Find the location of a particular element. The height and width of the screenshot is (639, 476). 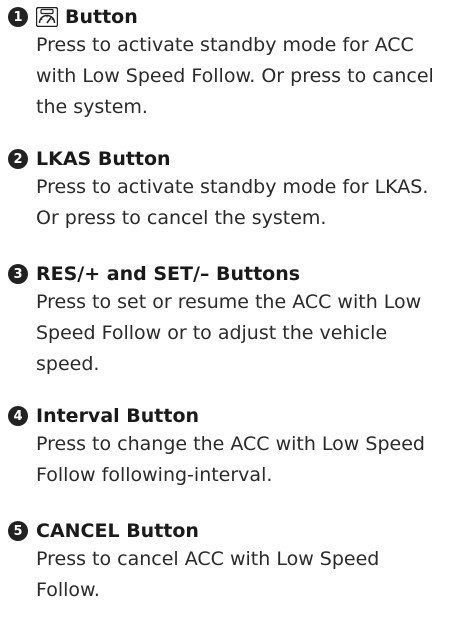

description-line: Press to activate standby mode for ACC is located at coordinates (225, 45).